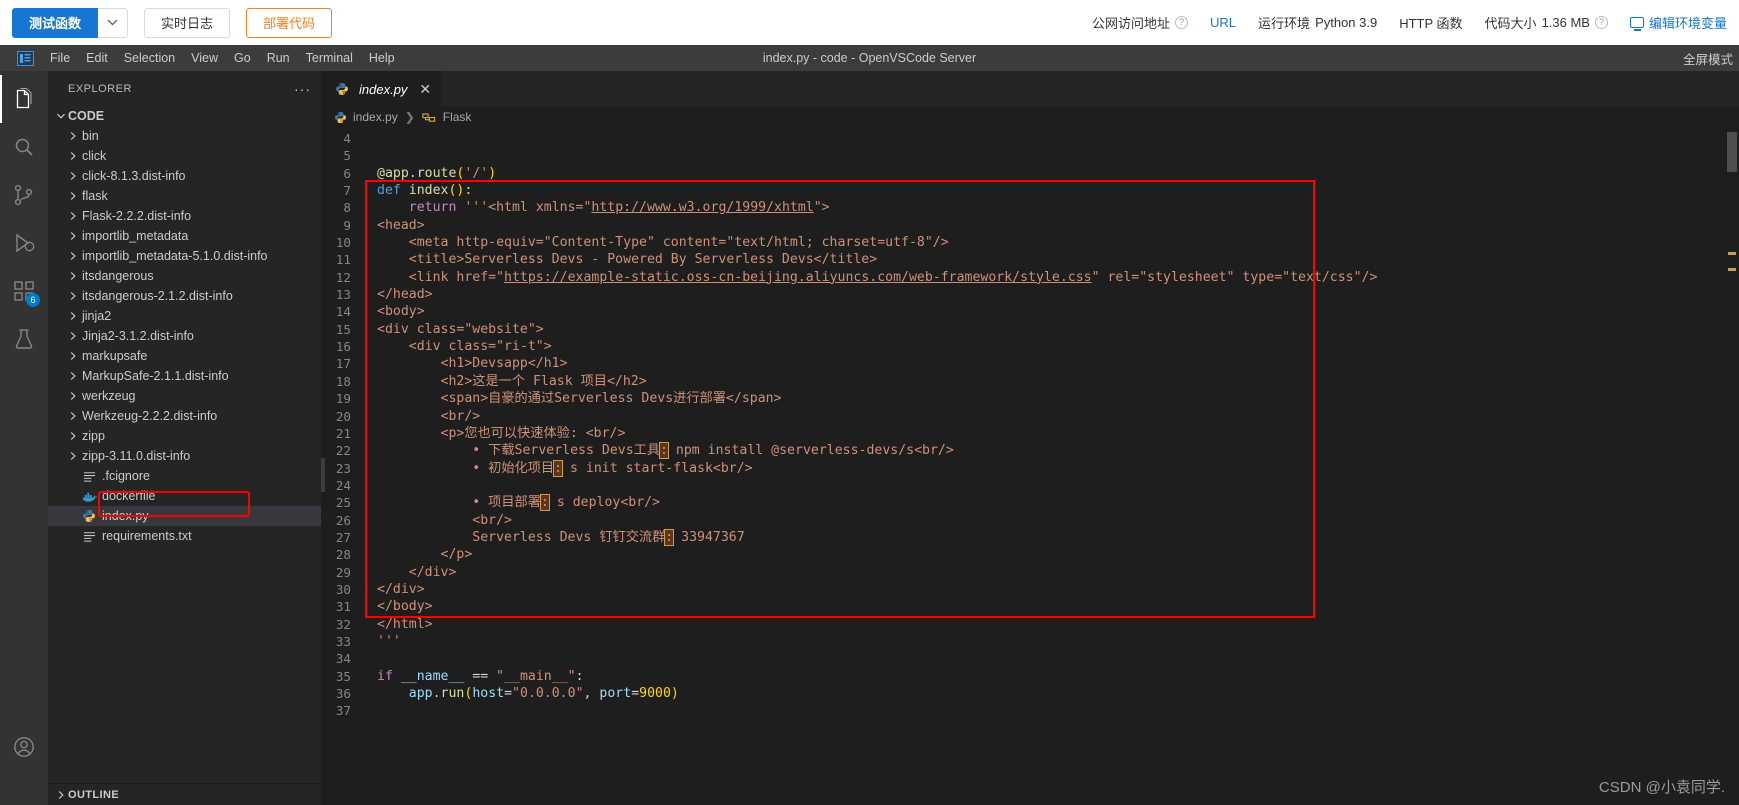 The width and height of the screenshot is (1739, 805). Describe the element at coordinates (1030, 416) in the screenshot. I see `code-line: 20 <br/>` at that location.